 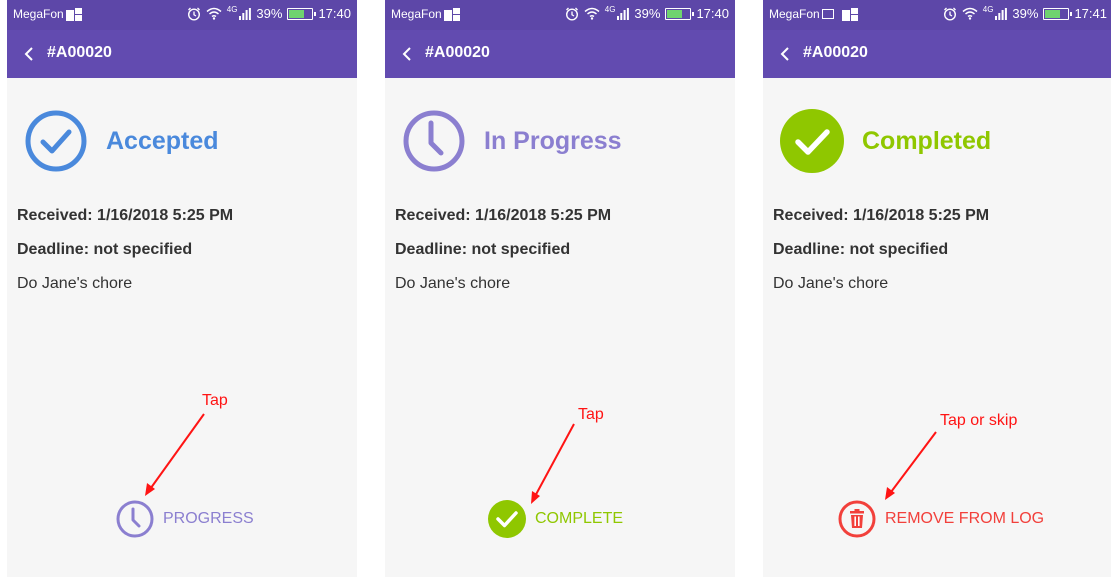 I want to click on remove-from-log-label: REMOVE FROM LOG, so click(x=965, y=518).